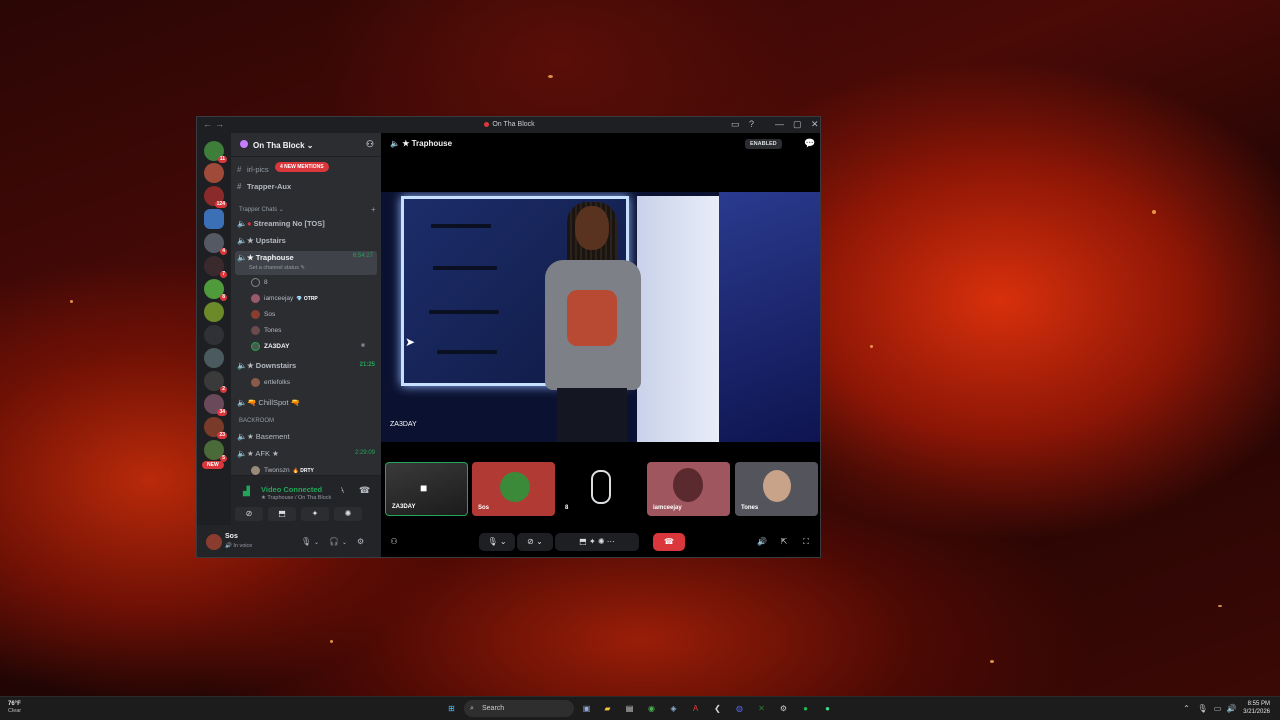  I want to click on hang-up-button: ☎, so click(669, 542).